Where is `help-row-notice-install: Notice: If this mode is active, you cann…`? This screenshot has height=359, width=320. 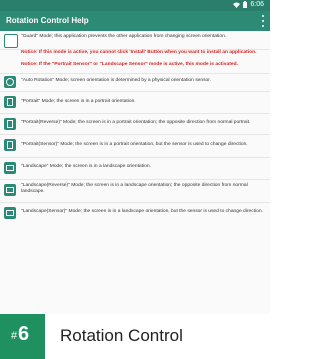
help-row-notice-install: Notice: If this mode is active, you cann… is located at coordinates (135, 54).